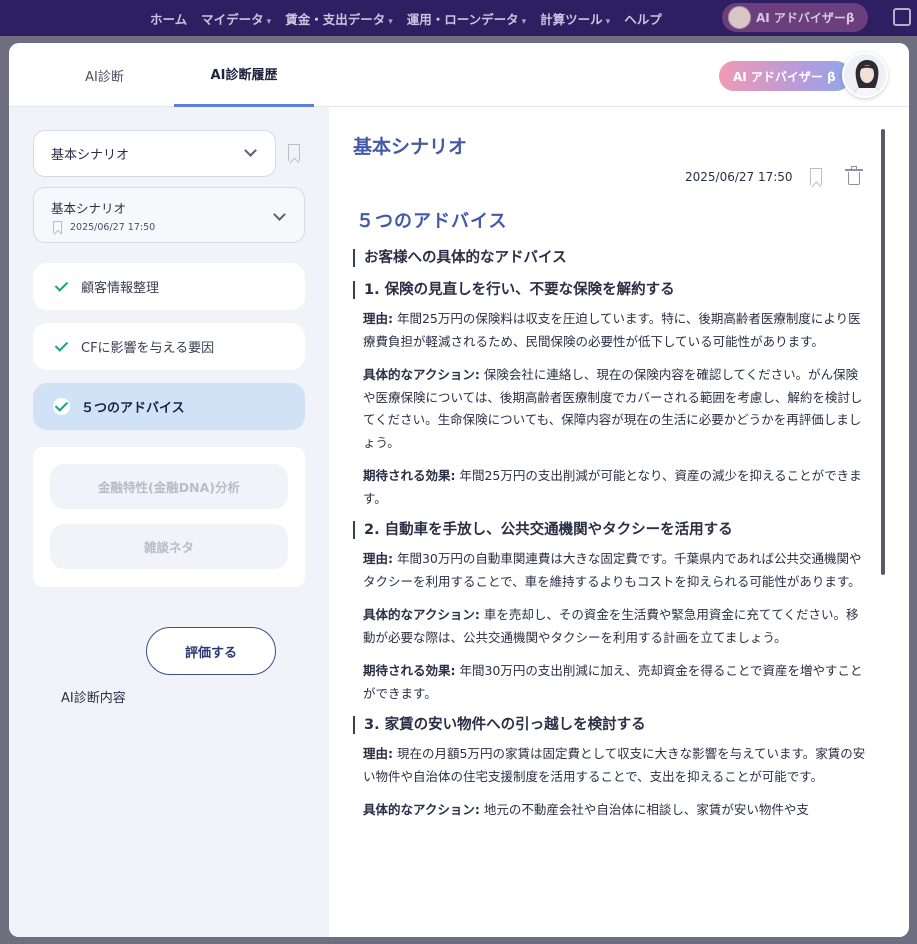 Image resolution: width=917 pixels, height=944 pixels. What do you see at coordinates (154, 153) in the screenshot?
I see `scenario-select: 基本シナリオ` at bounding box center [154, 153].